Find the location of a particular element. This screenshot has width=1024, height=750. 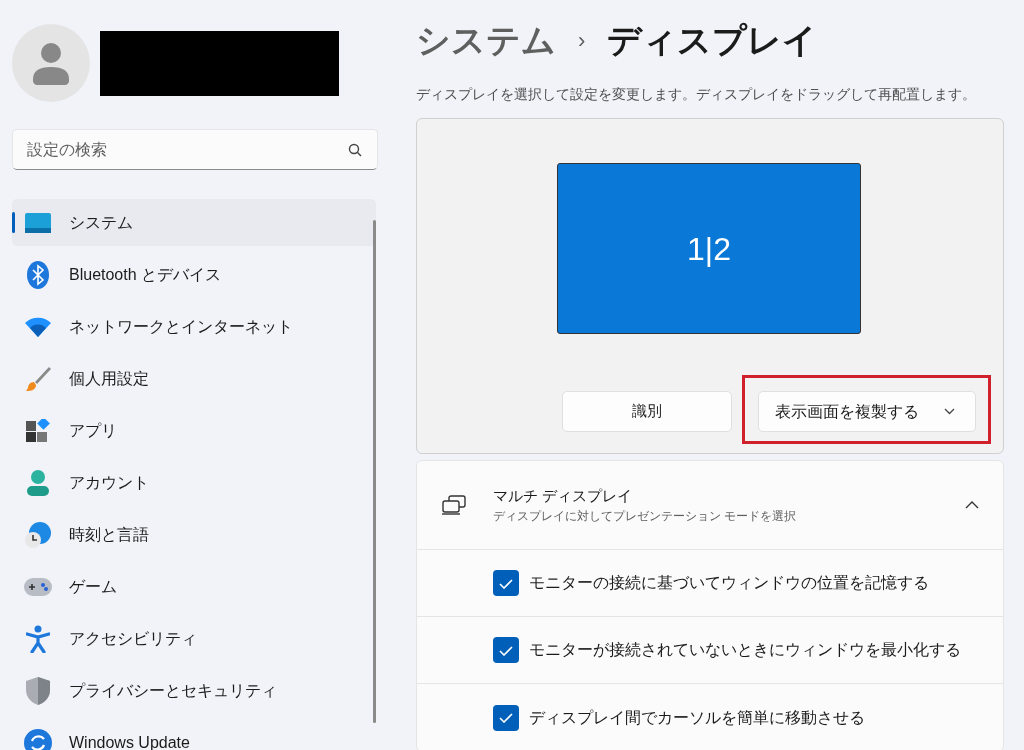

breadcrumb-link: システム is located at coordinates (486, 40).